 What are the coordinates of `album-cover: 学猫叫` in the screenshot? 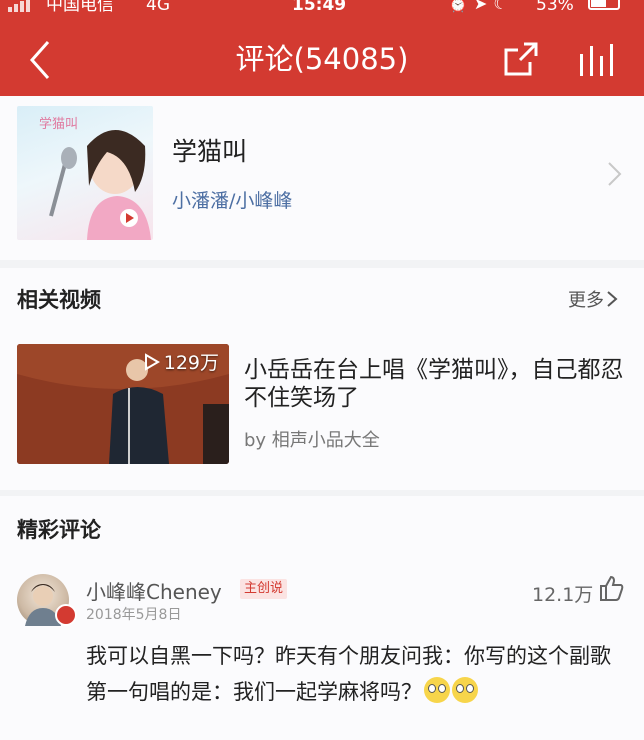 It's located at (85, 173).